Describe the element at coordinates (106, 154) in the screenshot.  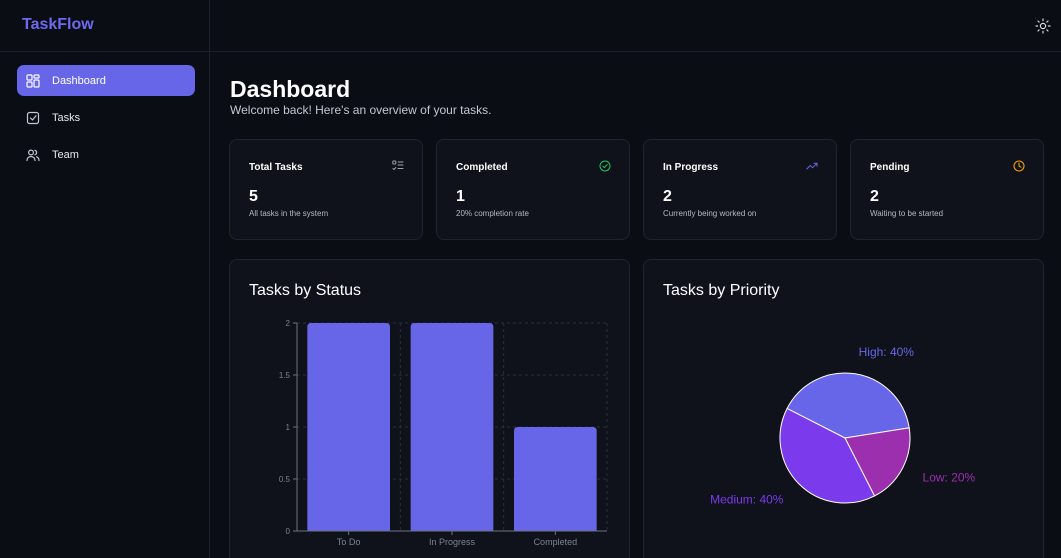
I see `sidebar-item-team: Team` at that location.